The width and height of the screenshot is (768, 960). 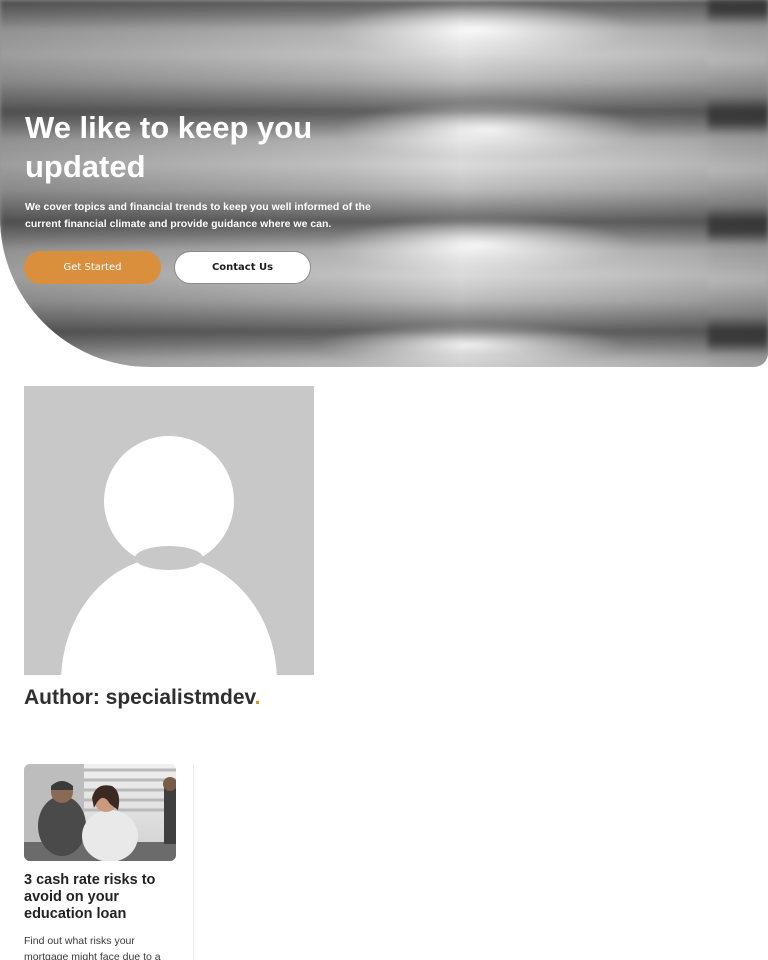 I want to click on author-avatar, so click(x=169, y=530).